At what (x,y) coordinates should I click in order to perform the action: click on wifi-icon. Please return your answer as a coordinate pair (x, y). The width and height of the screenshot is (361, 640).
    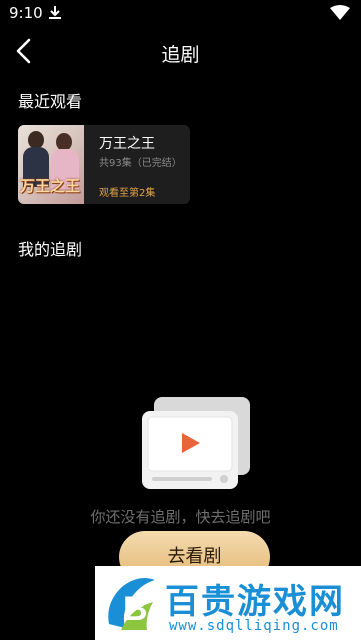
    Looking at the image, I should click on (340, 12).